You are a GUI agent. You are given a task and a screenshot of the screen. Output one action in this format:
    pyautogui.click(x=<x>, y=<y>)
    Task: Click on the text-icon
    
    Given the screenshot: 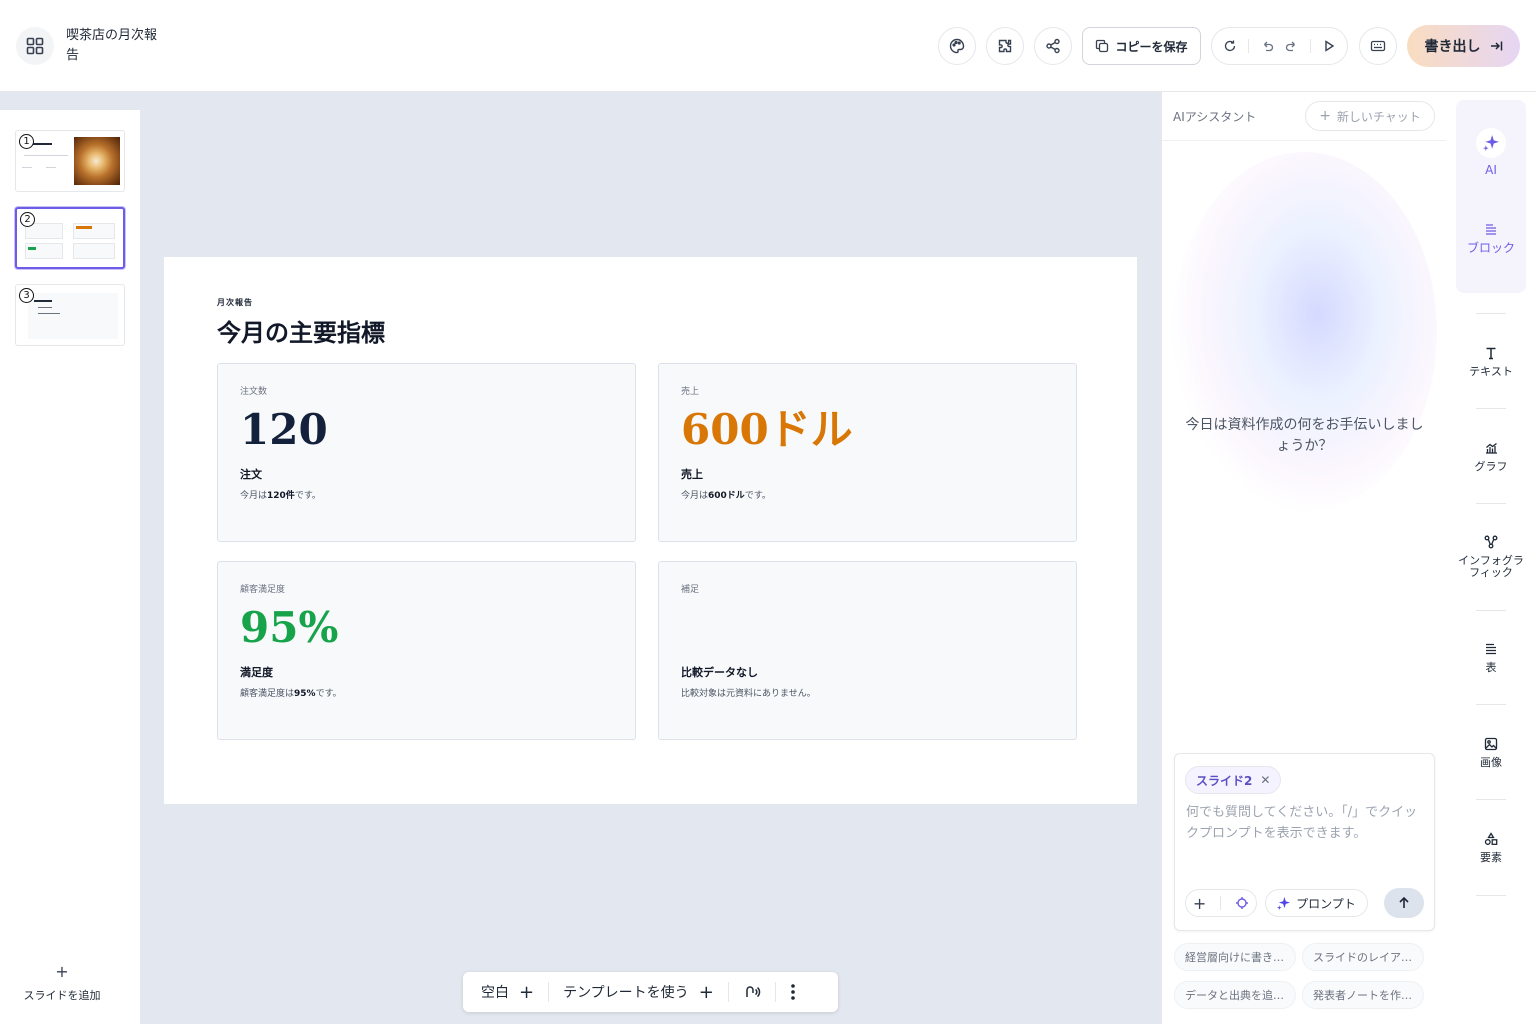 What is the action you would take?
    pyautogui.click(x=1491, y=353)
    